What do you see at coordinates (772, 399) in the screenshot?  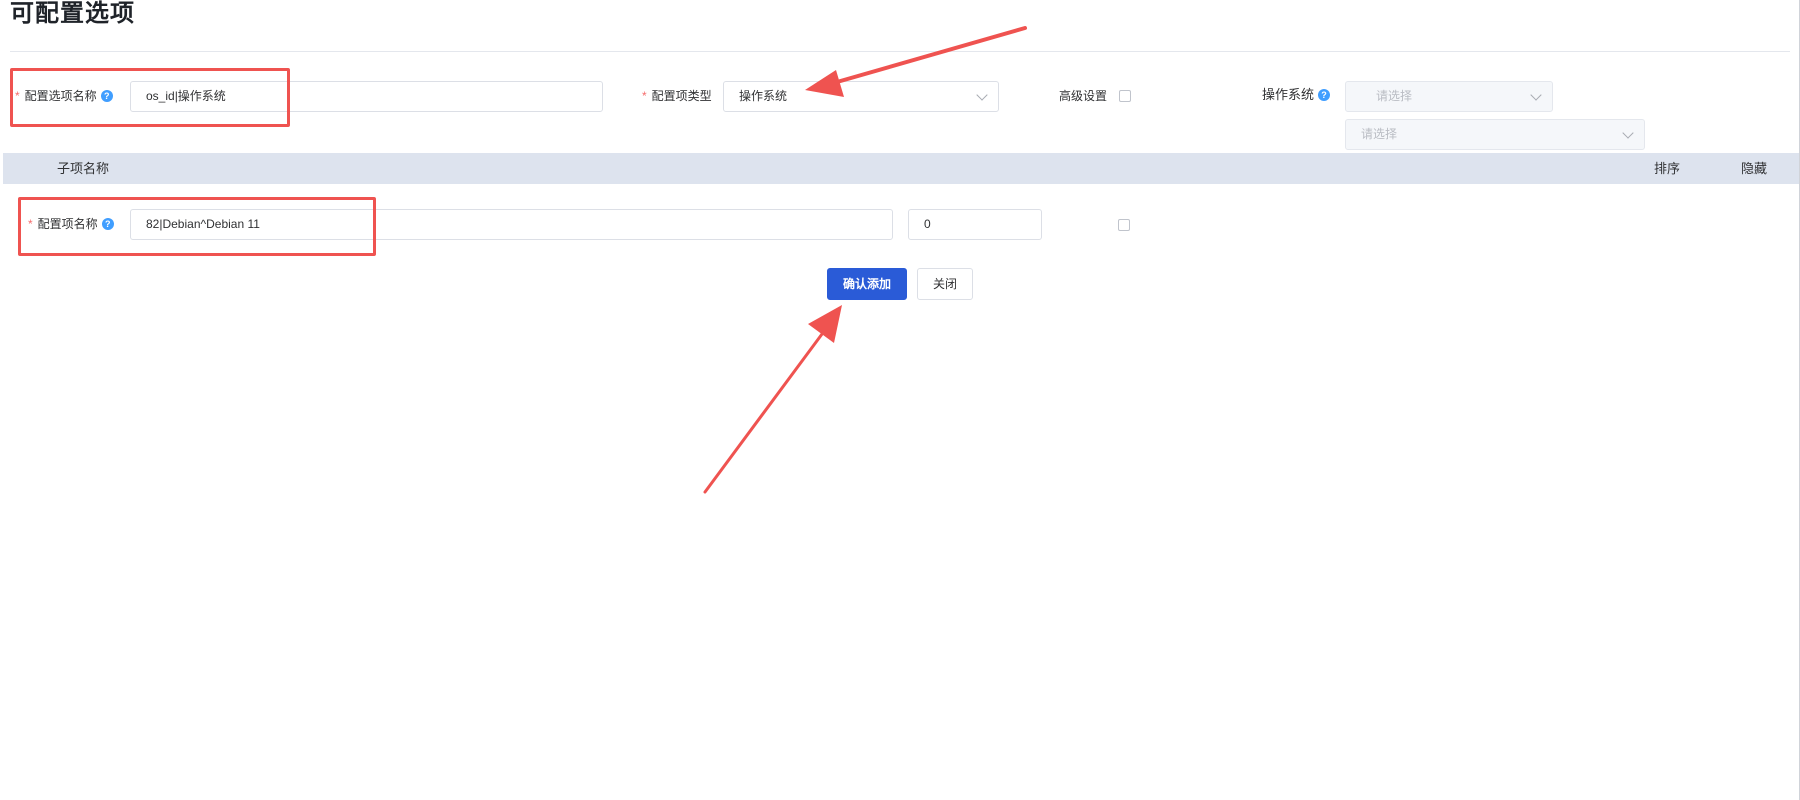 I see `arrow-to-confirm-button` at bounding box center [772, 399].